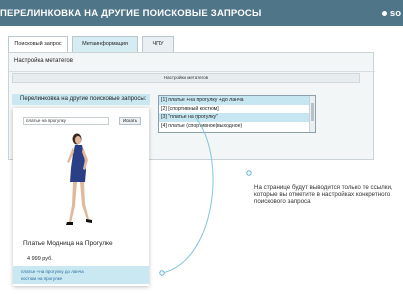 This screenshot has height=294, width=403. Describe the element at coordinates (237, 126) in the screenshot. I see `list-item: [4] платье (спортивное|выходное)` at that location.